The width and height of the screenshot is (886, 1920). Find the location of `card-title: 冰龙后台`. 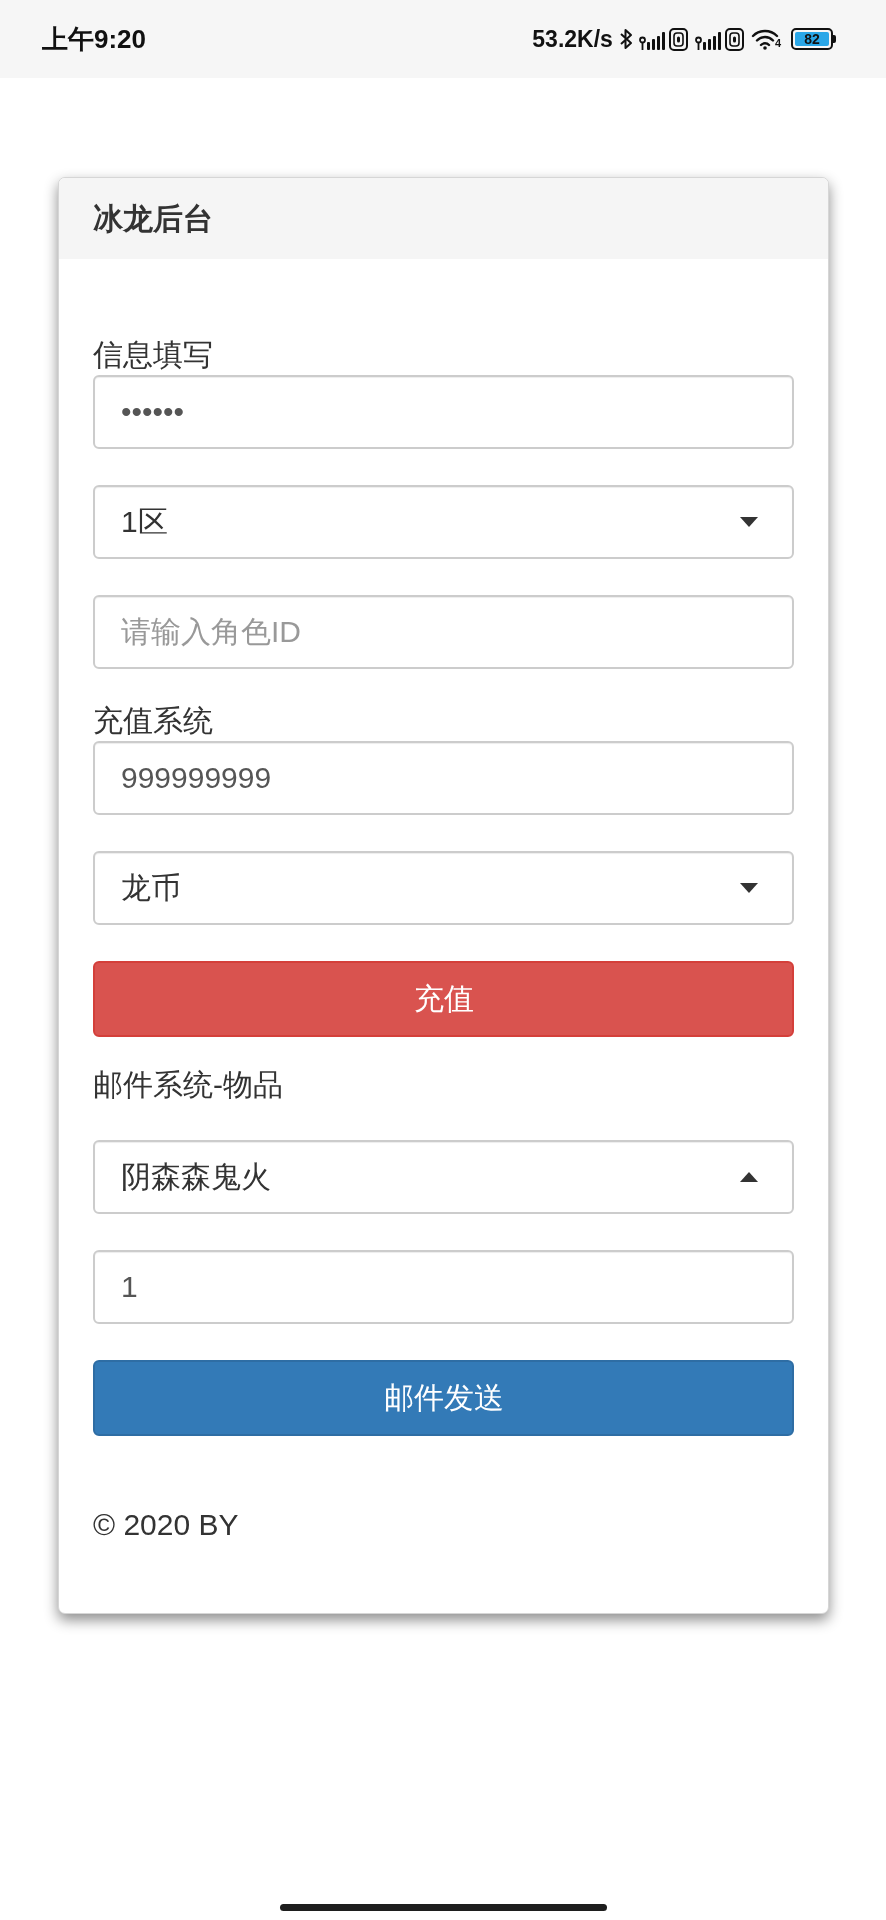

card-title: 冰龙后台 is located at coordinates (153, 218).